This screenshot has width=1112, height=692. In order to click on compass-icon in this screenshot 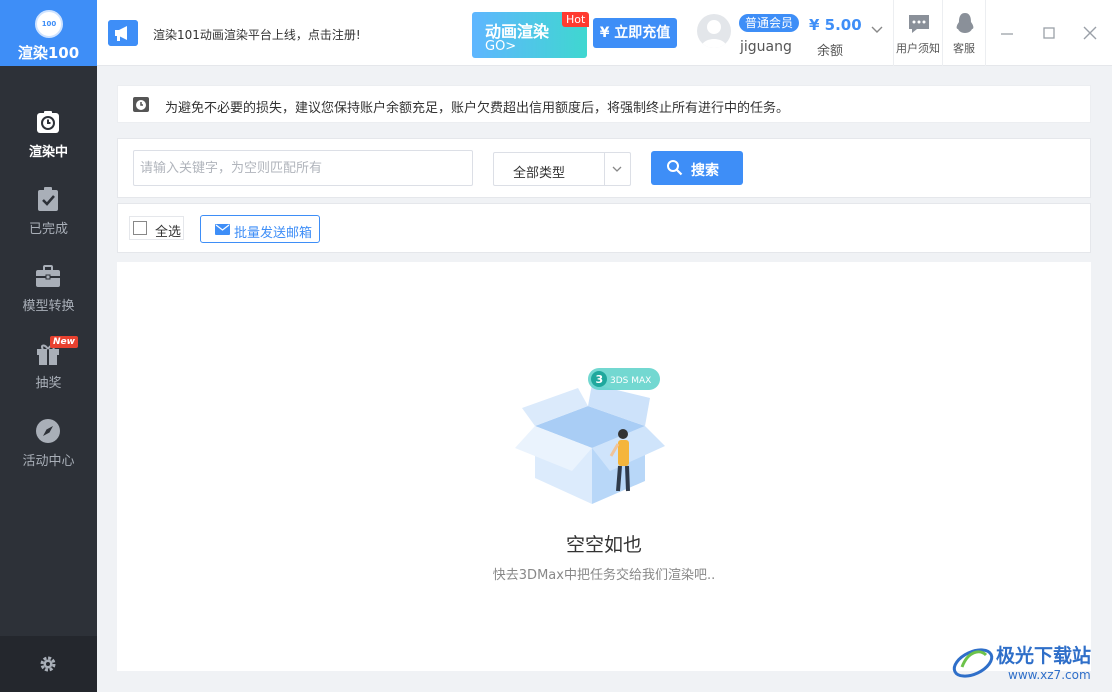, I will do `click(48, 431)`.